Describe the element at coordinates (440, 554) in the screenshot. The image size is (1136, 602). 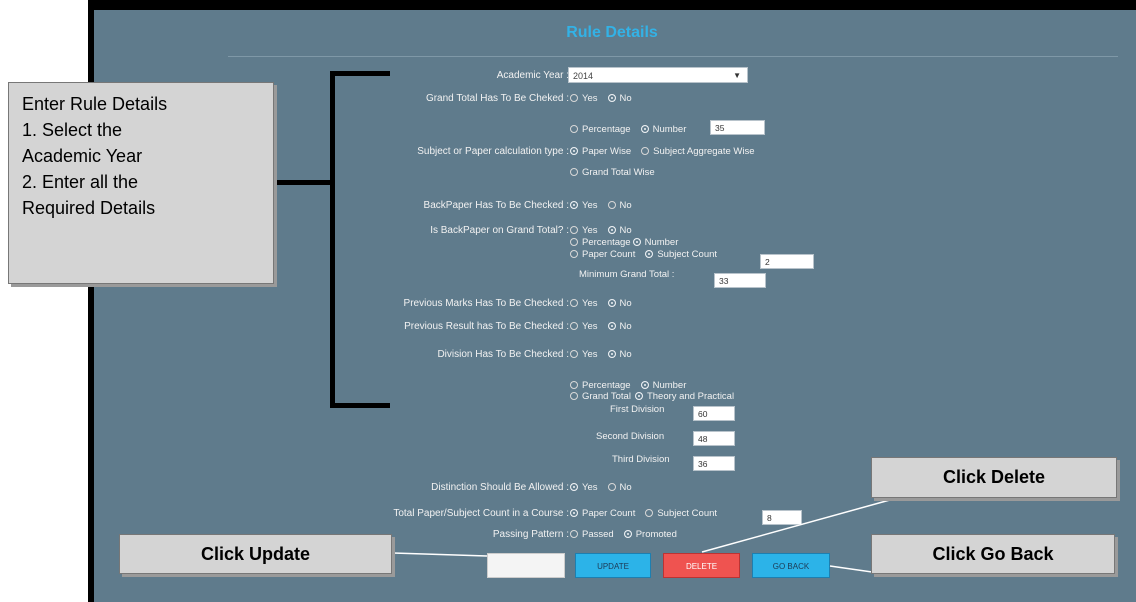
I see `update-leader-line` at that location.